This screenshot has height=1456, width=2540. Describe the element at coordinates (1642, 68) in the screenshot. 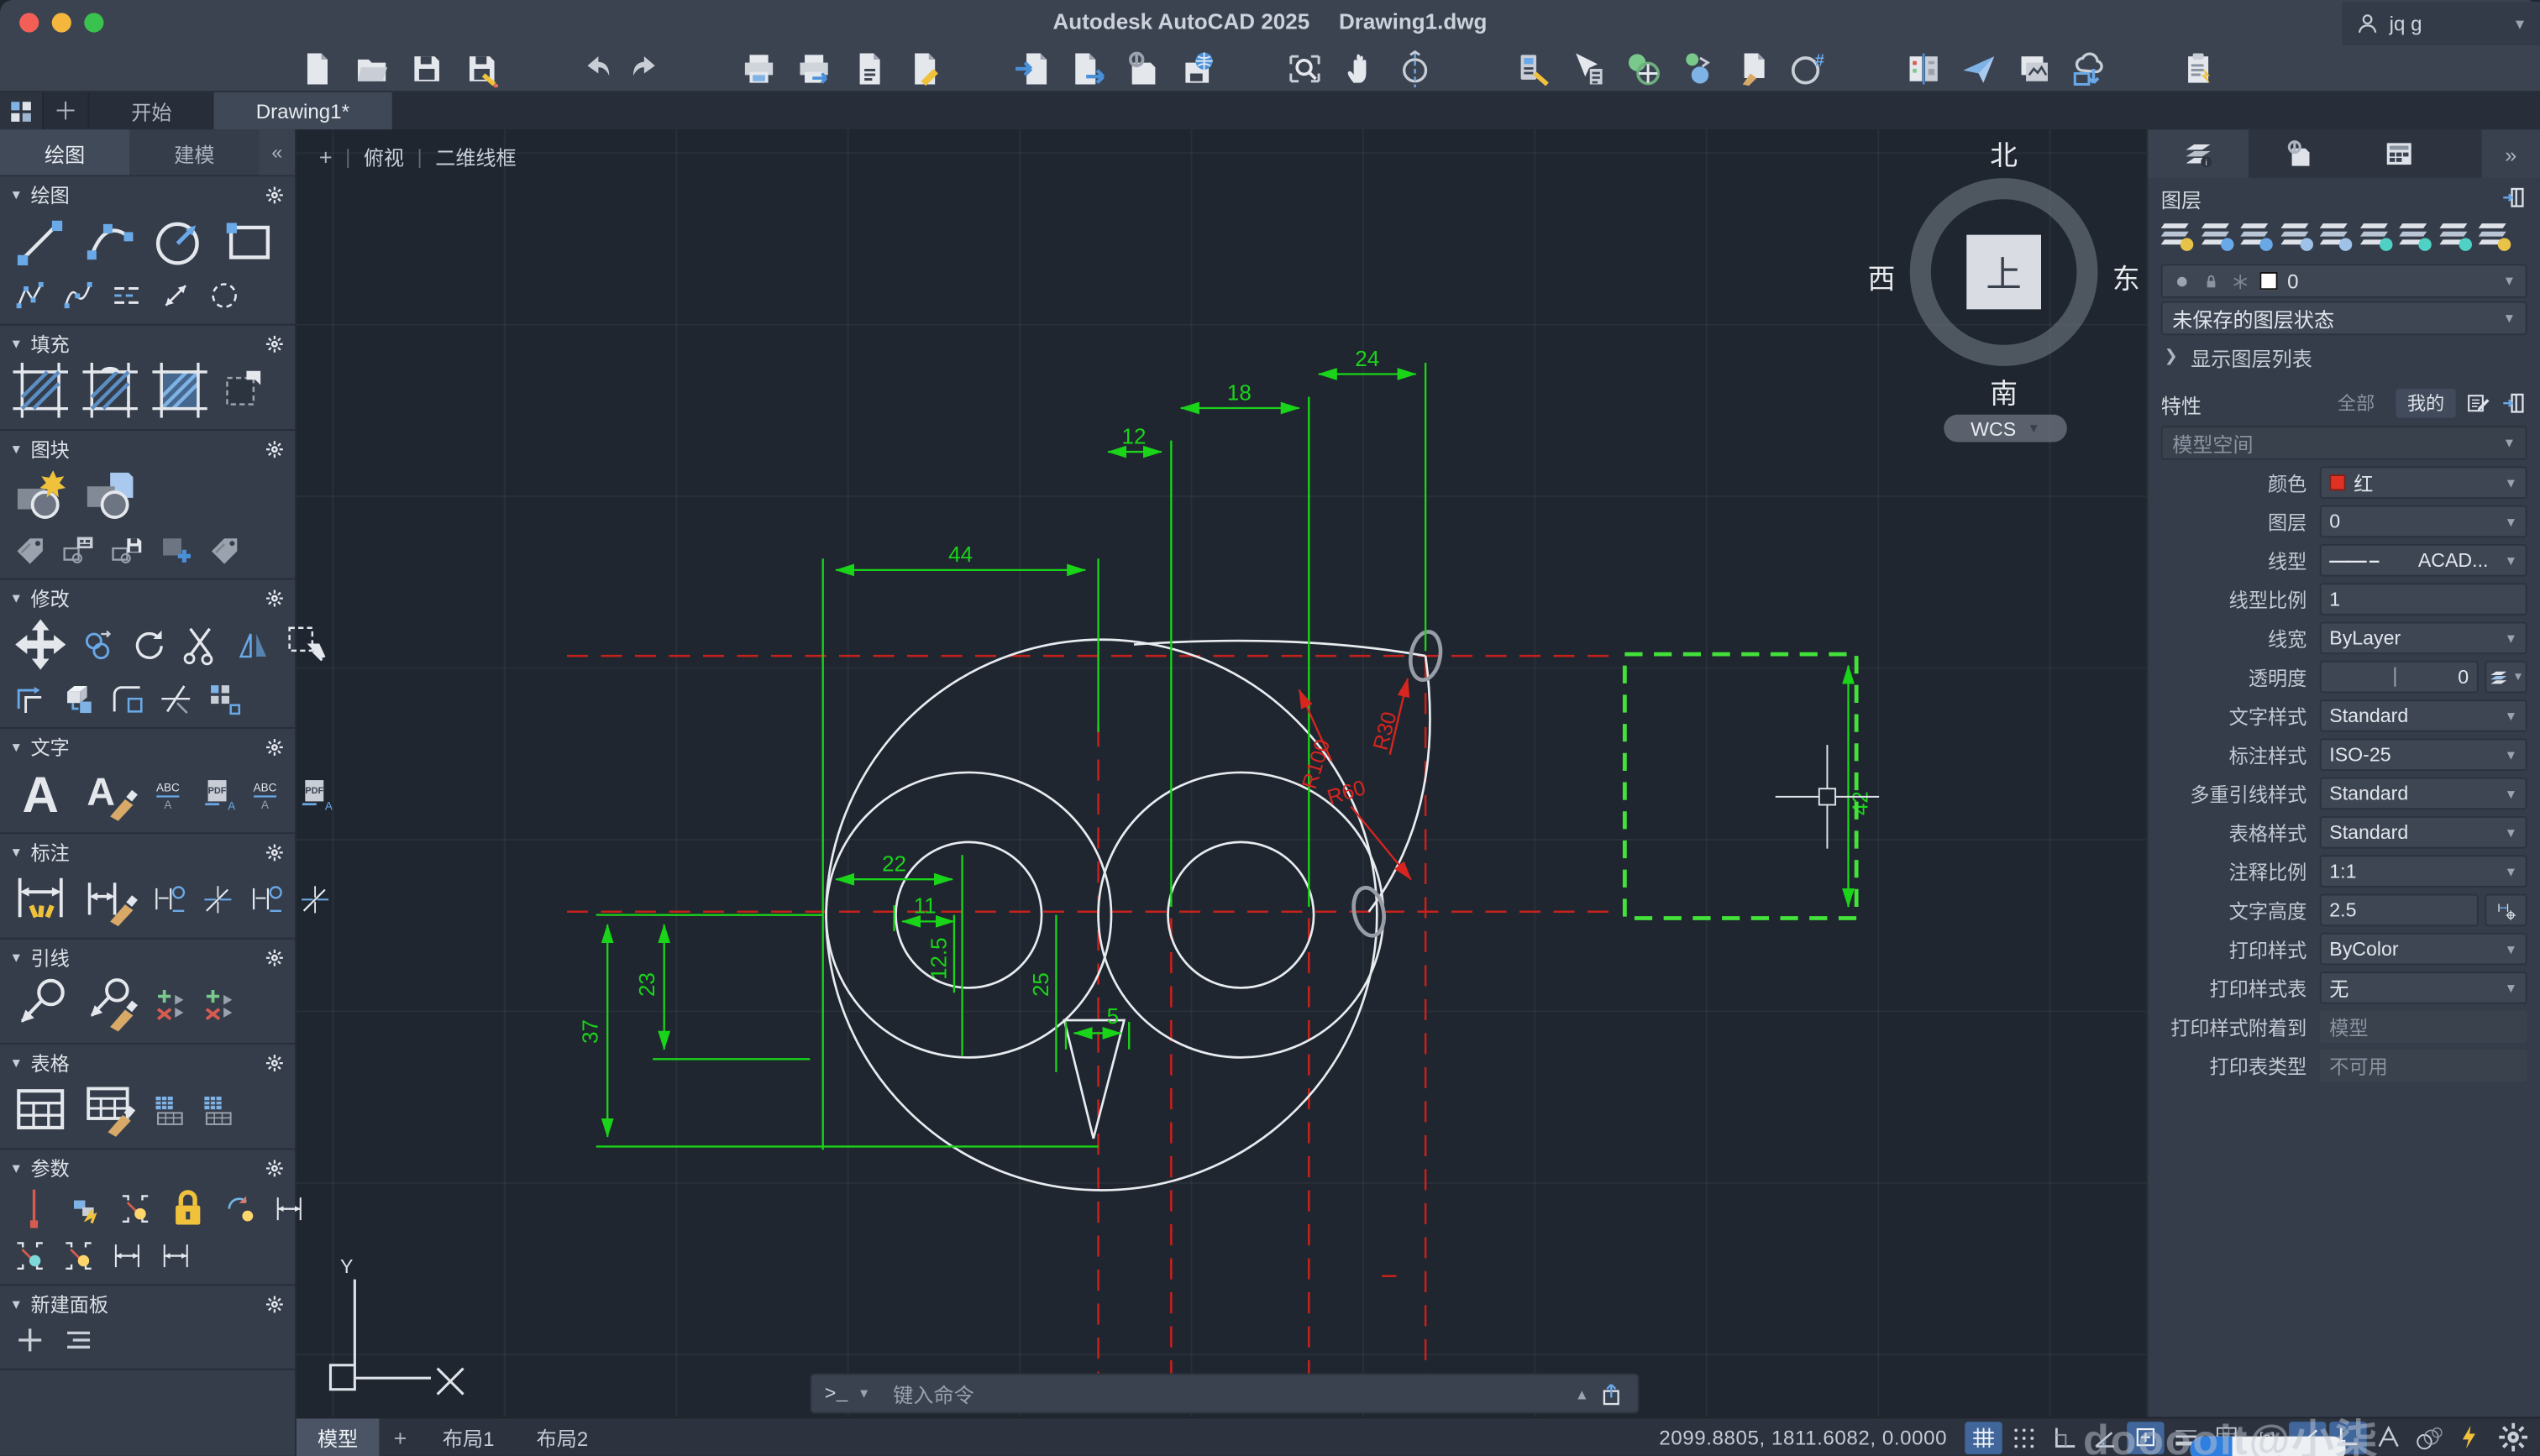

I see `match-properties-button` at that location.